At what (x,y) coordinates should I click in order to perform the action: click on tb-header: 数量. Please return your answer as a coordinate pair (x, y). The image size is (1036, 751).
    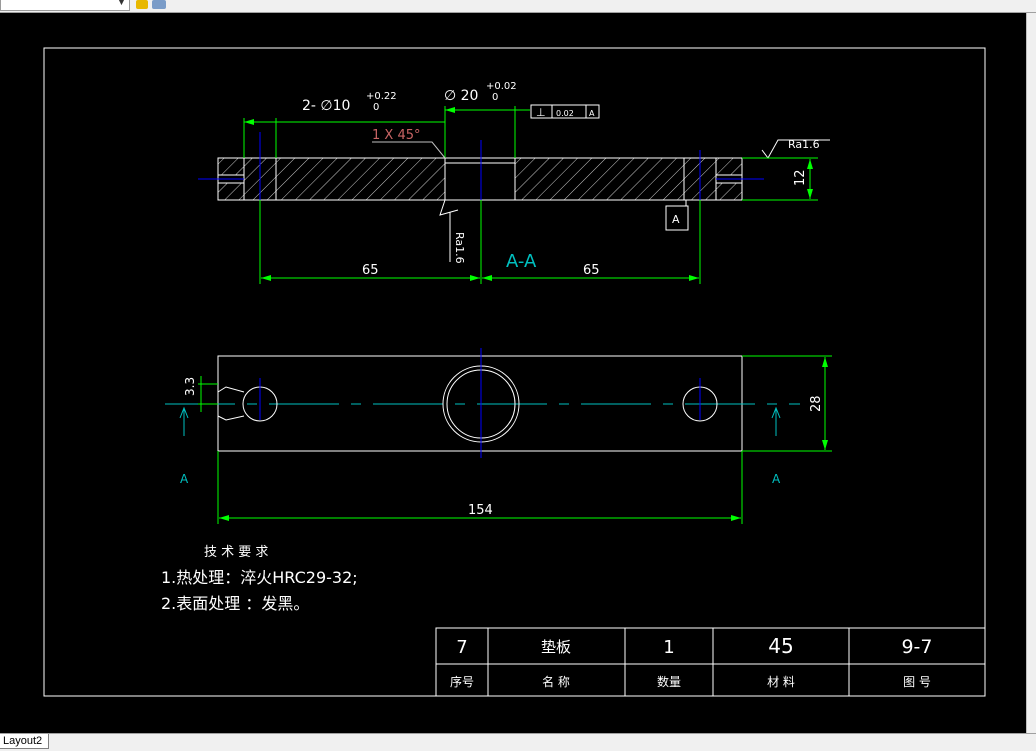
    Looking at the image, I should click on (669, 681).